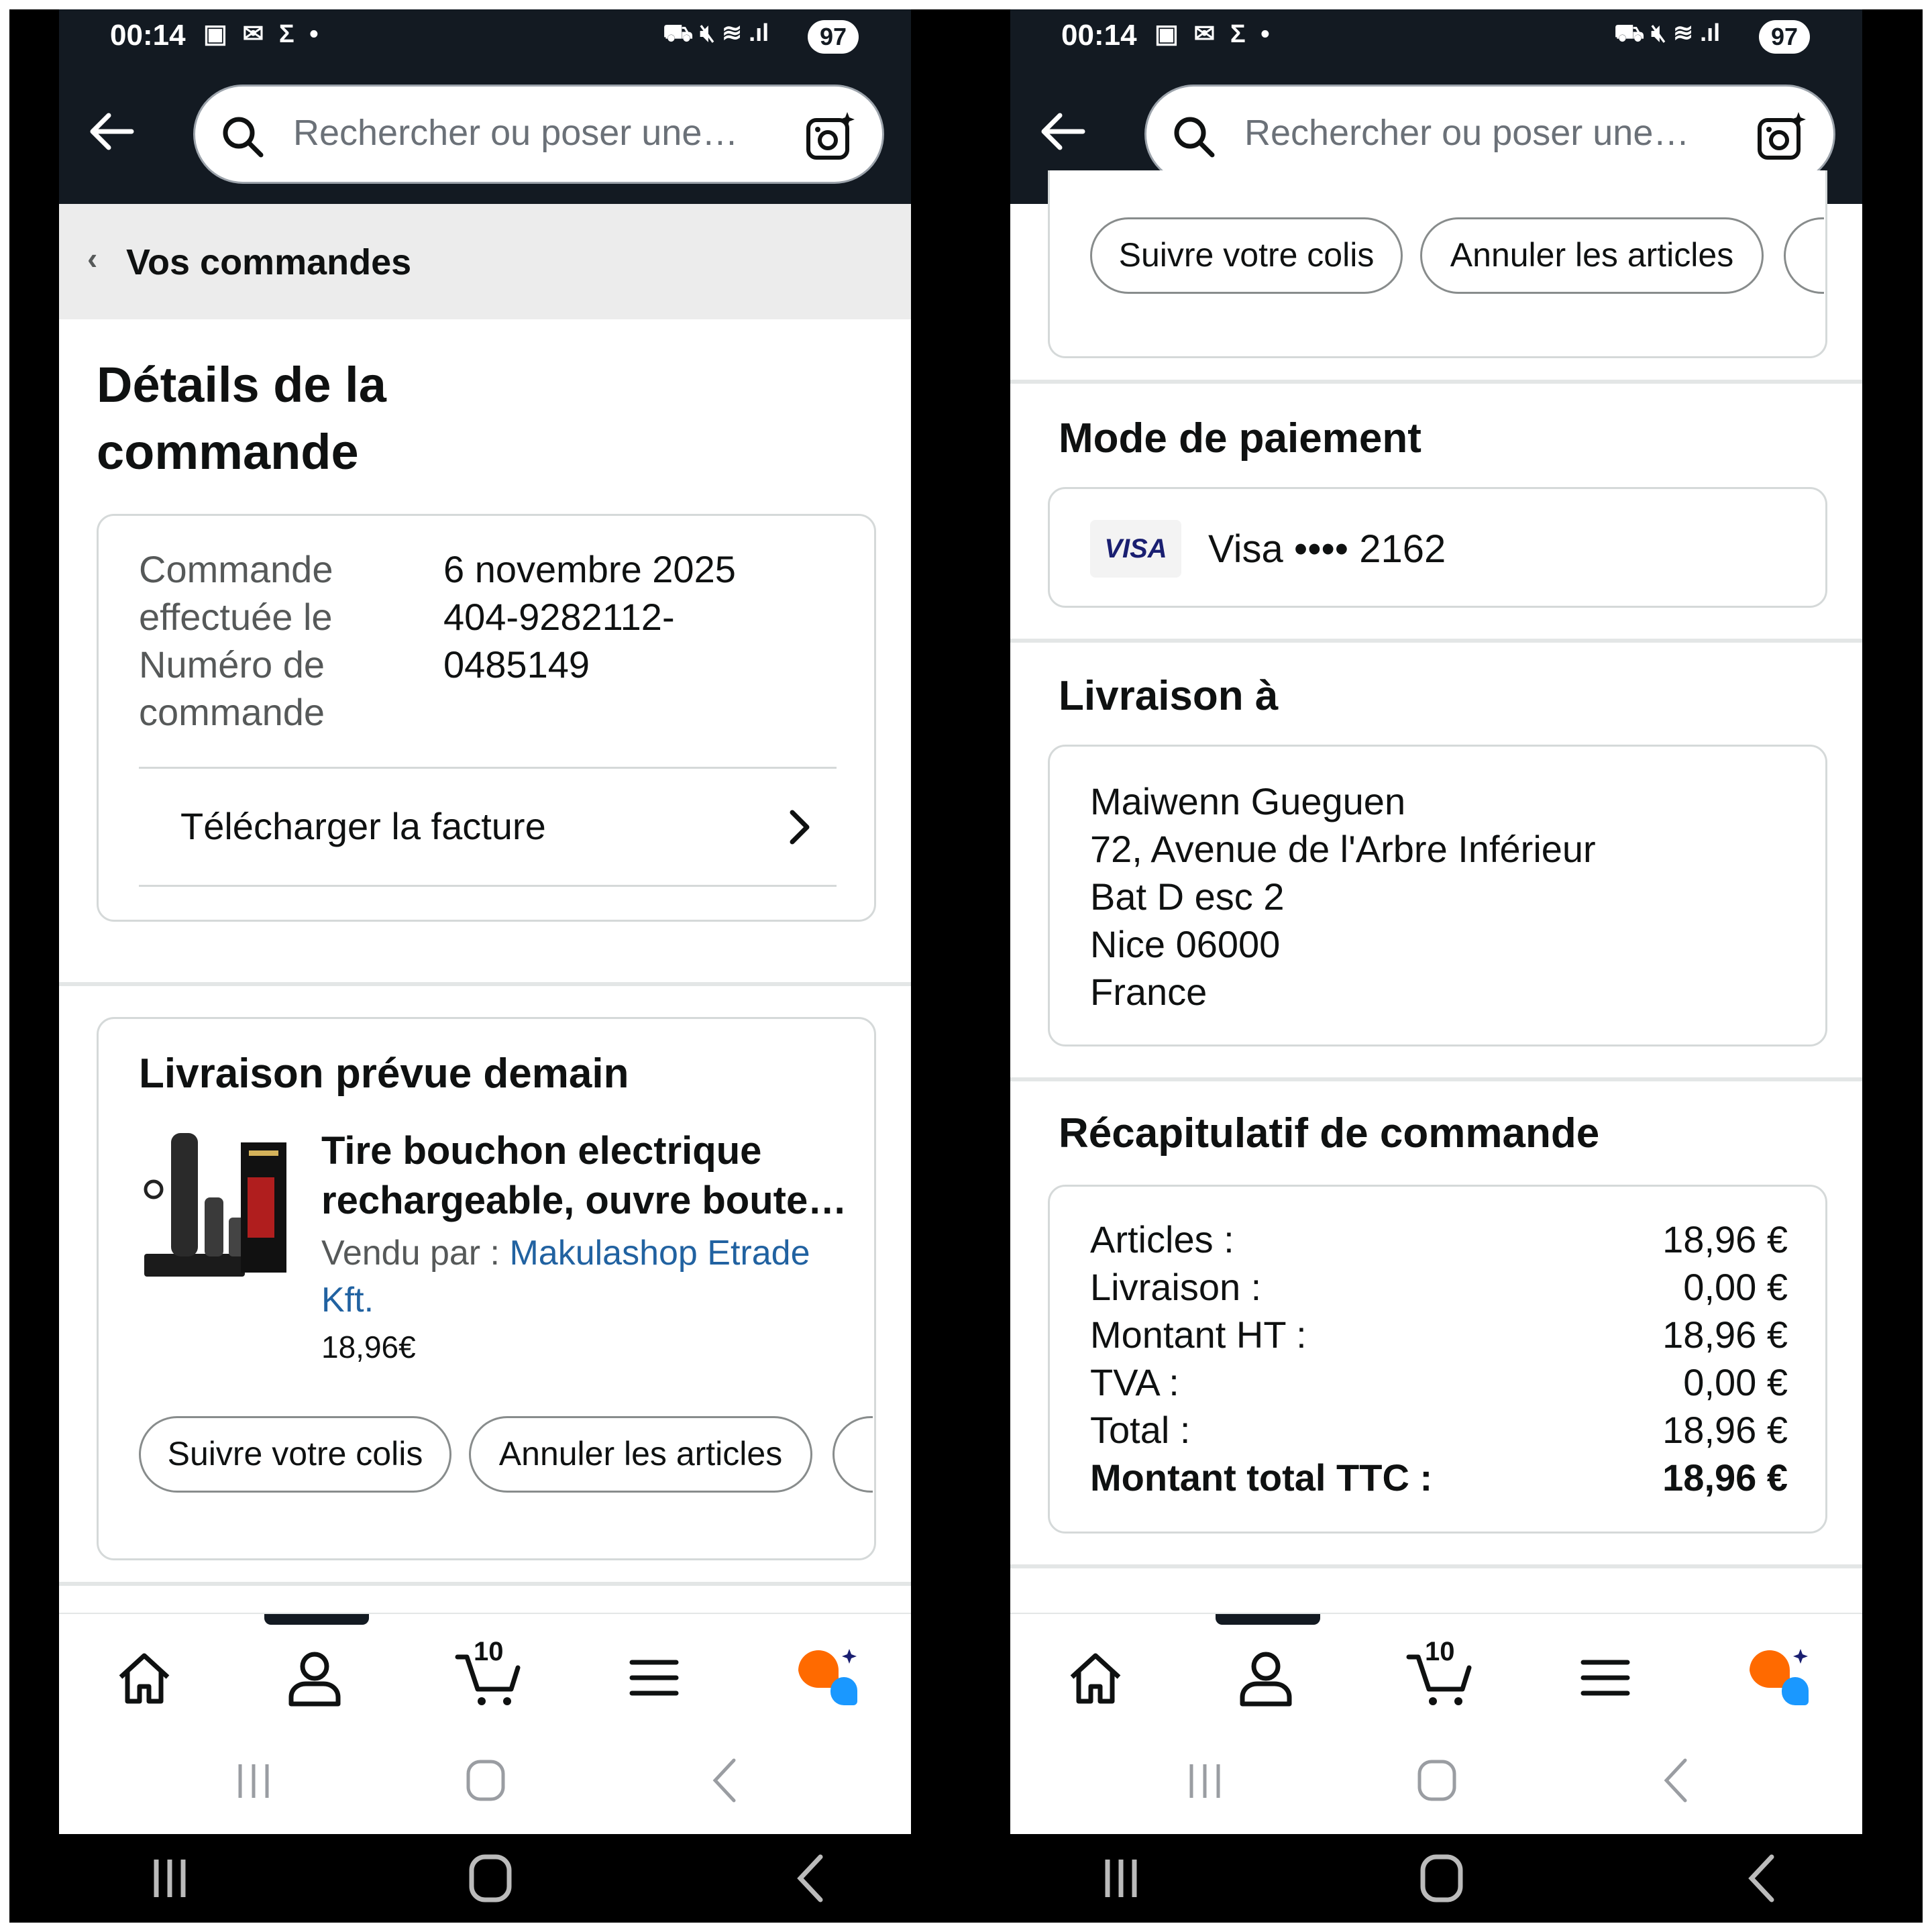 The image size is (1932, 1932). I want to click on summary-label: TVA :, so click(1134, 1382).